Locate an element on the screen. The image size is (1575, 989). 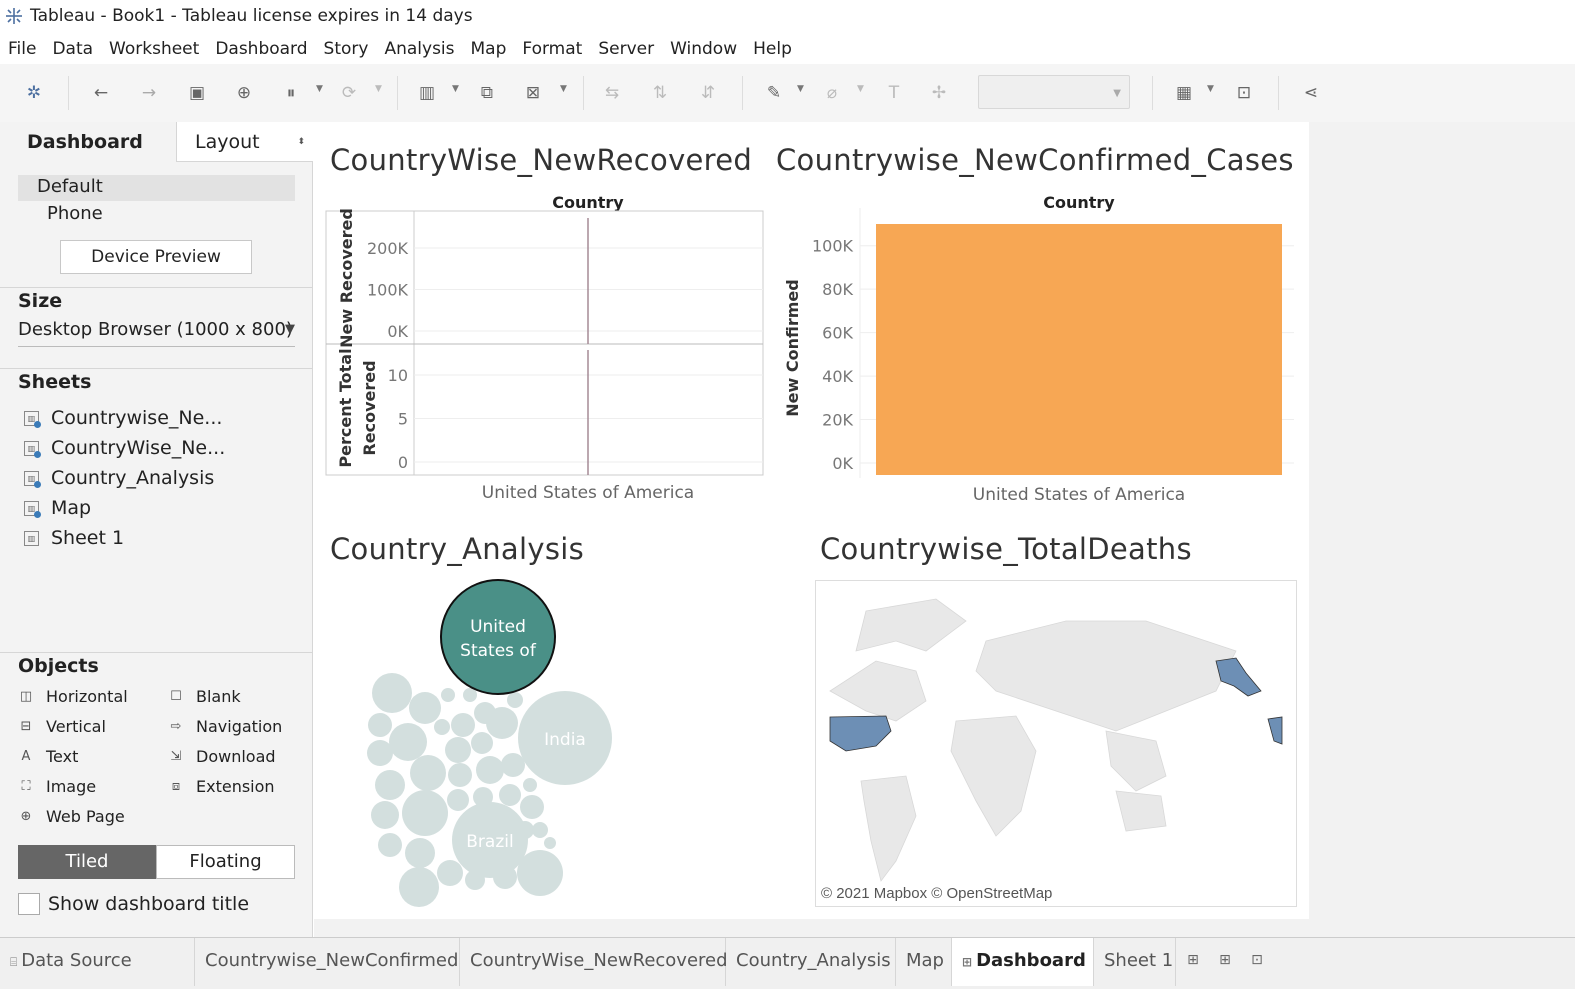
tab-countrywise-newrecovered: CountryWise_NewRecovered is located at coordinates (594, 962).